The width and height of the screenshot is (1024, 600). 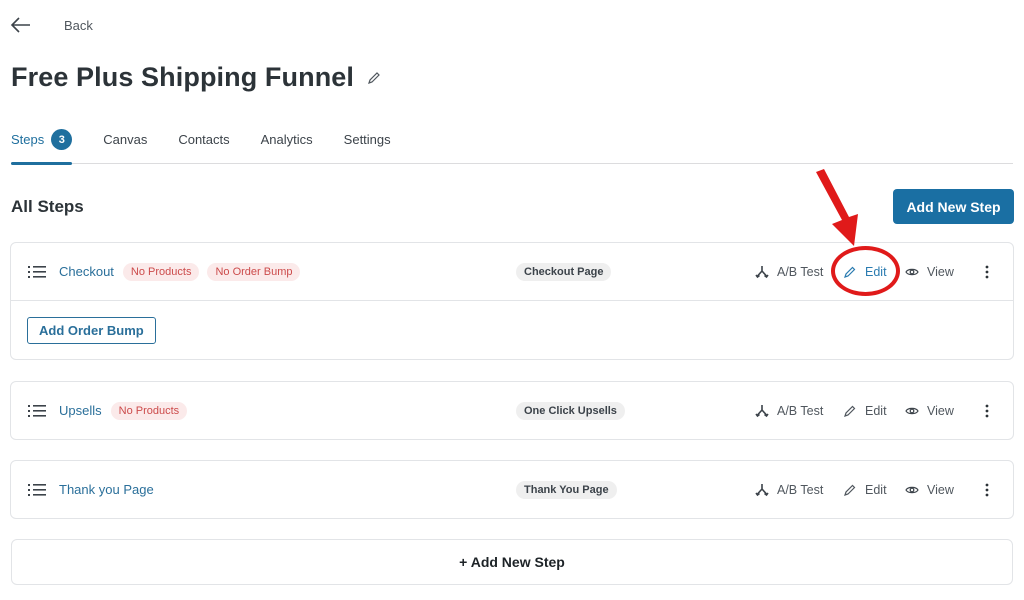 I want to click on step-name: Upsells, so click(x=80, y=410).